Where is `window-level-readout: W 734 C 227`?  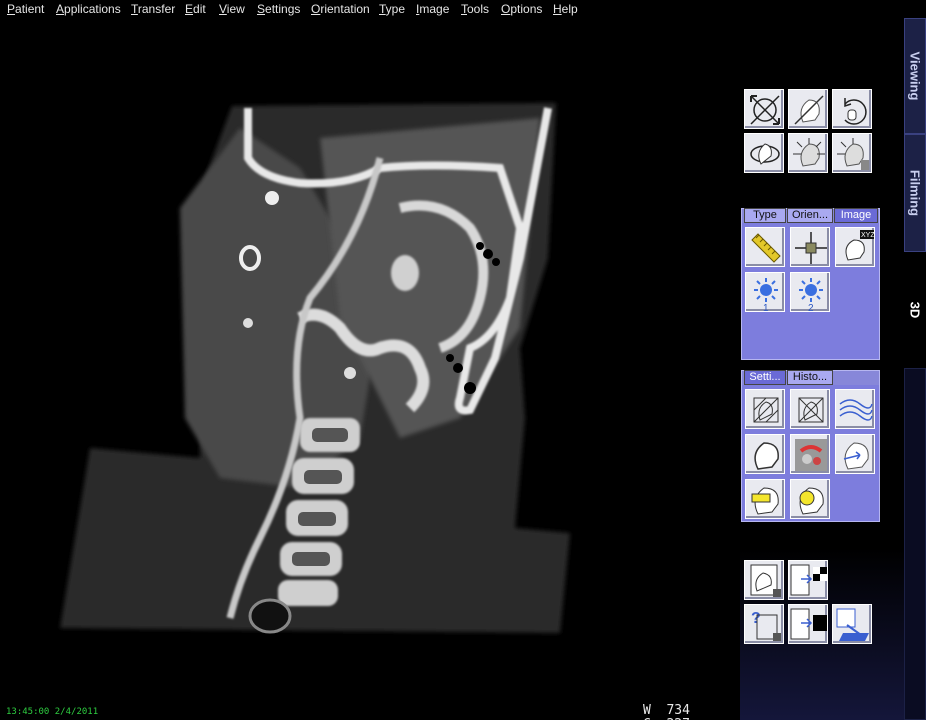 window-level-readout: W 734 C 227 is located at coordinates (666, 712).